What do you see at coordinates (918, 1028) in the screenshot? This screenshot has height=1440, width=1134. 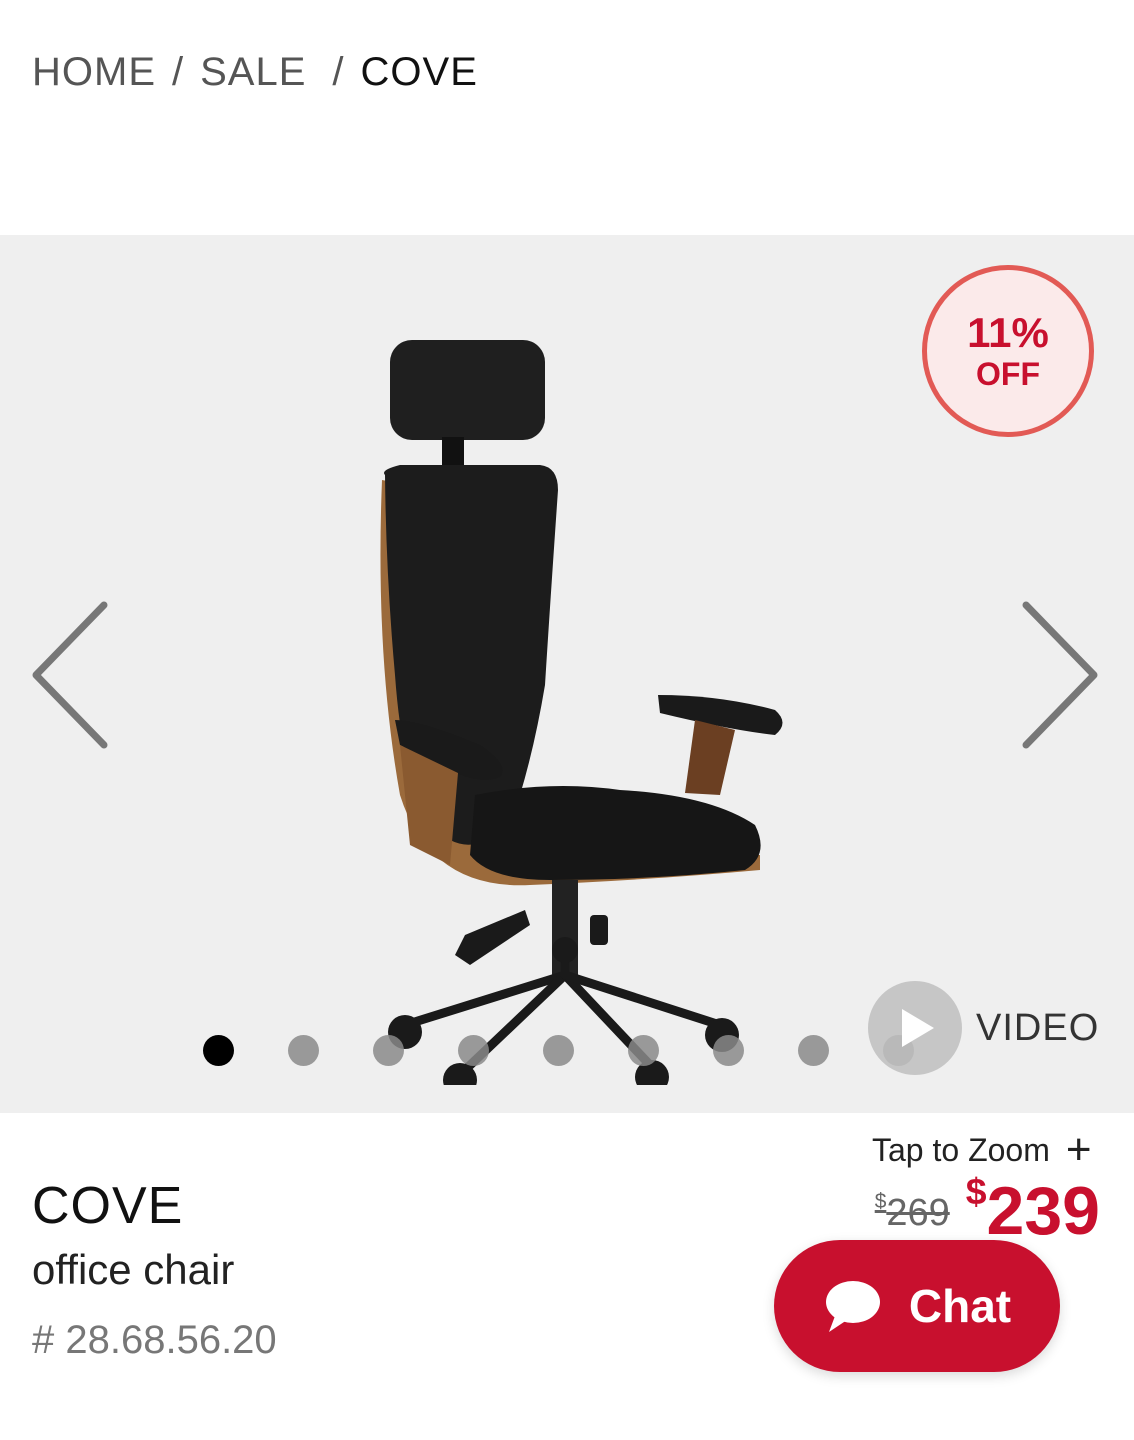 I see `play-triangle-icon` at bounding box center [918, 1028].